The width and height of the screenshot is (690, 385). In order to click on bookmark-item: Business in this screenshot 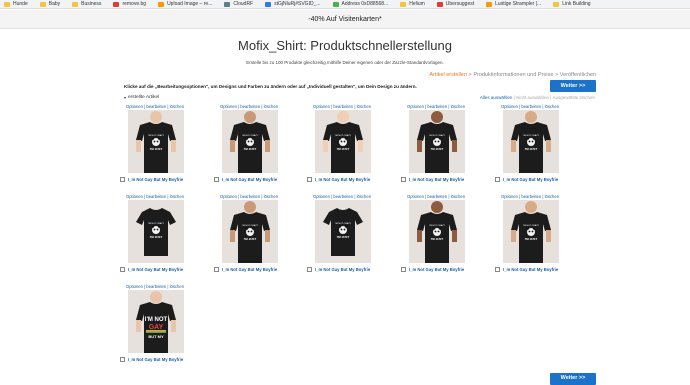, I will do `click(86, 4)`.